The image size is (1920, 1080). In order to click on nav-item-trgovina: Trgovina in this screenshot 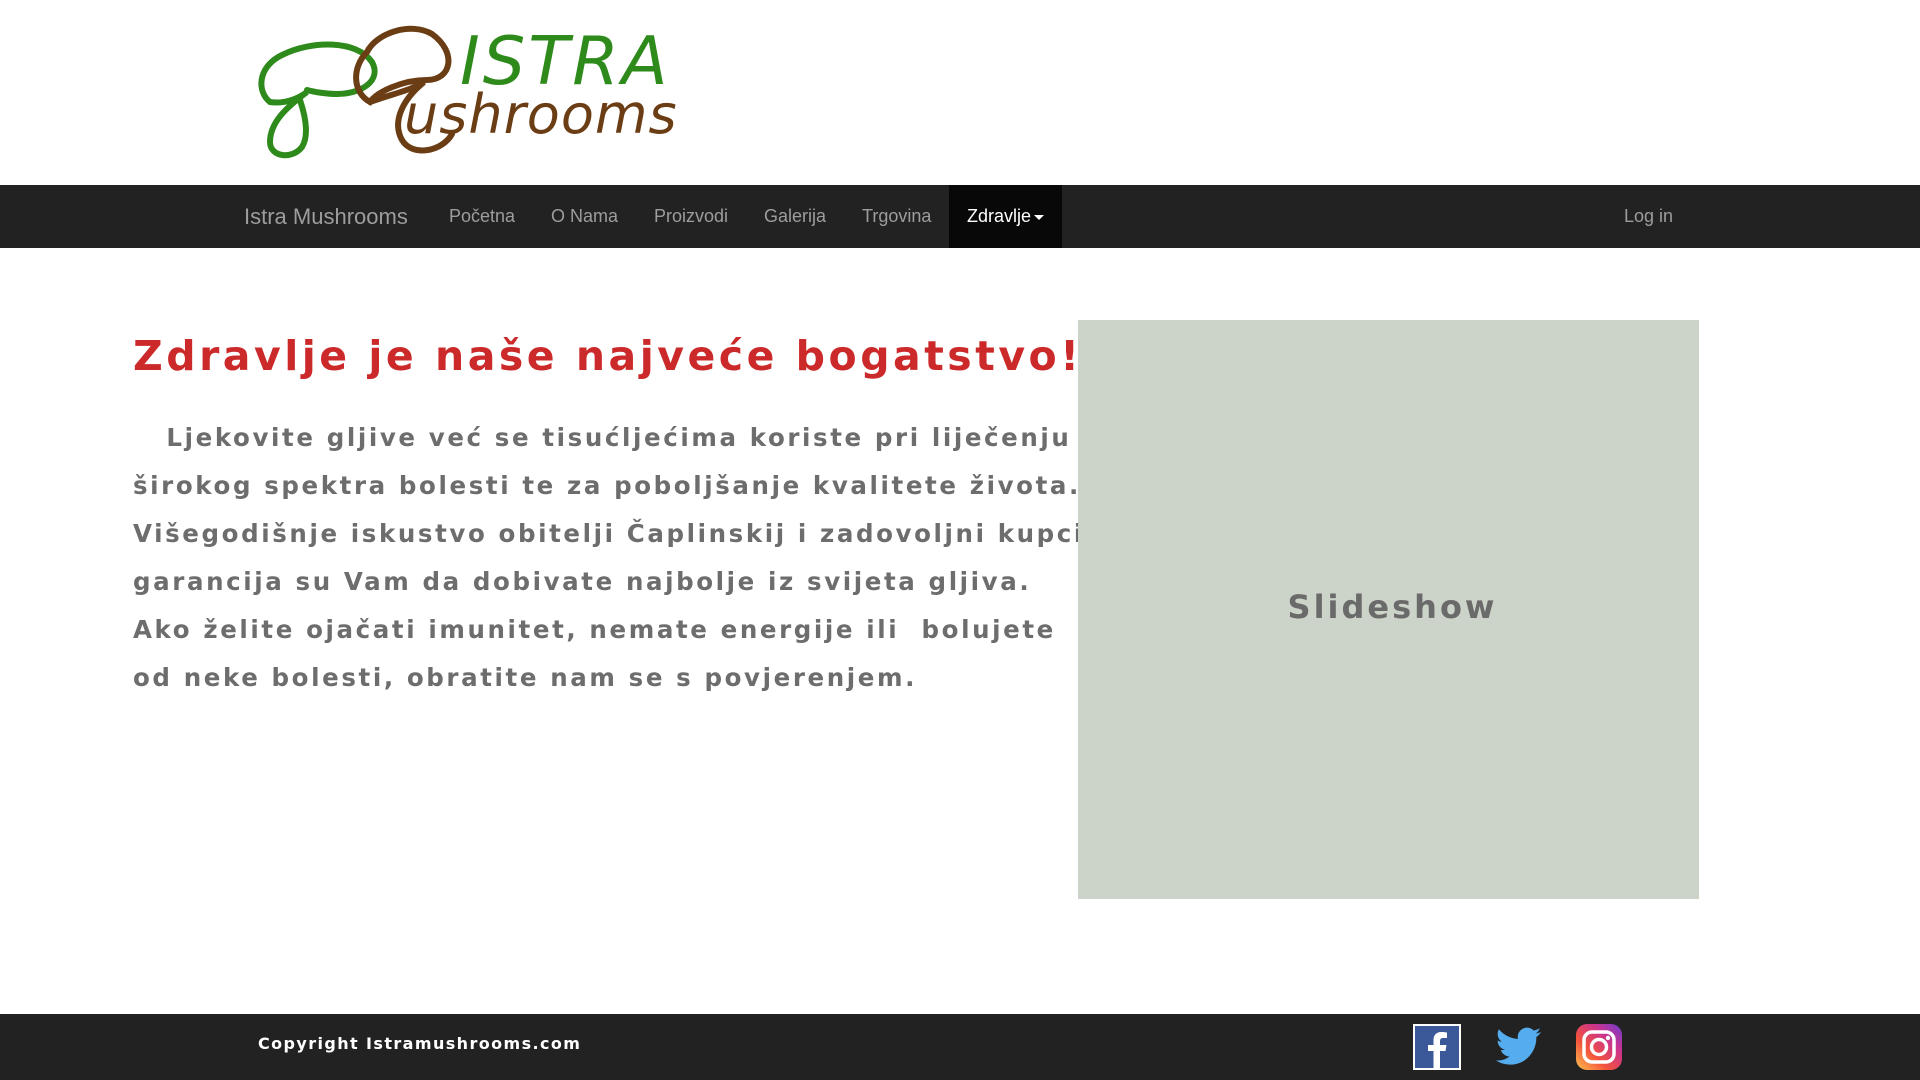, I will do `click(896, 216)`.